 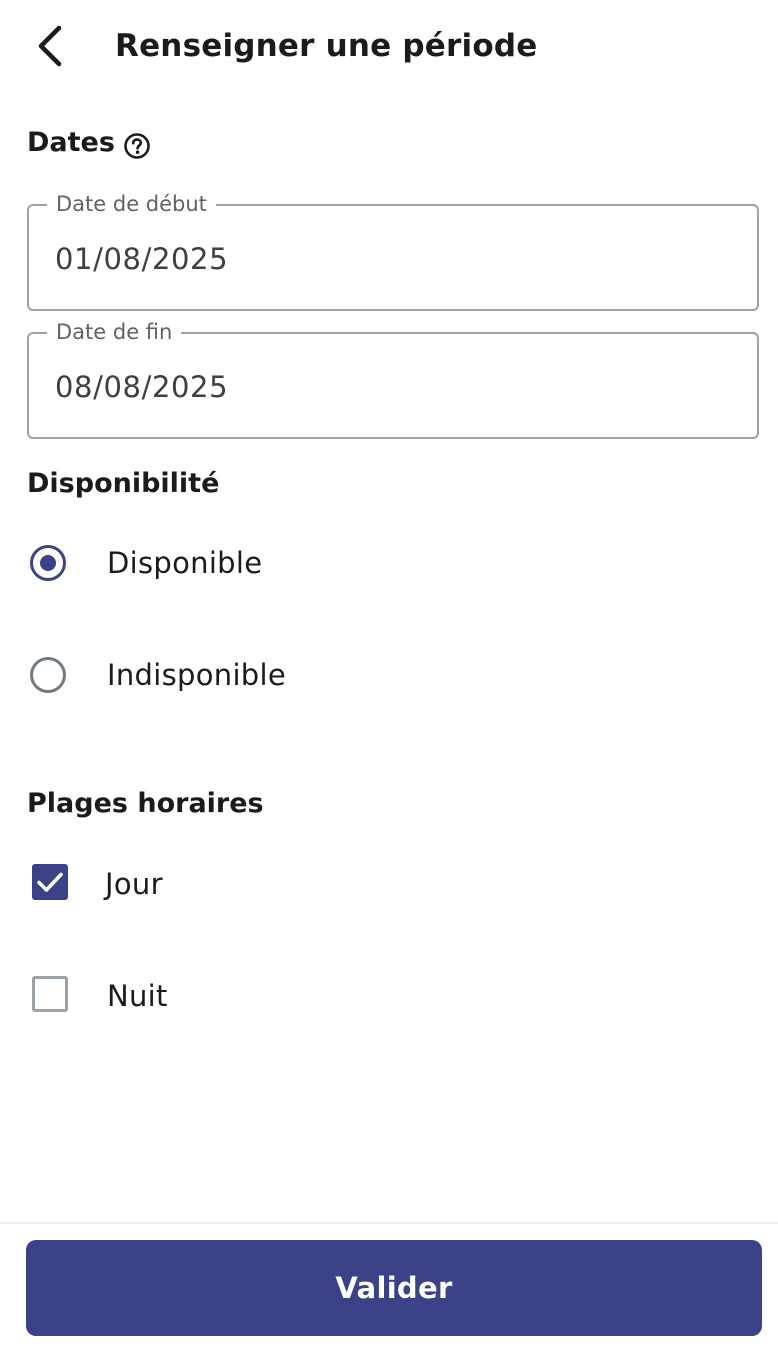 I want to click on start-date-value: 01/08/2025, so click(x=142, y=259).